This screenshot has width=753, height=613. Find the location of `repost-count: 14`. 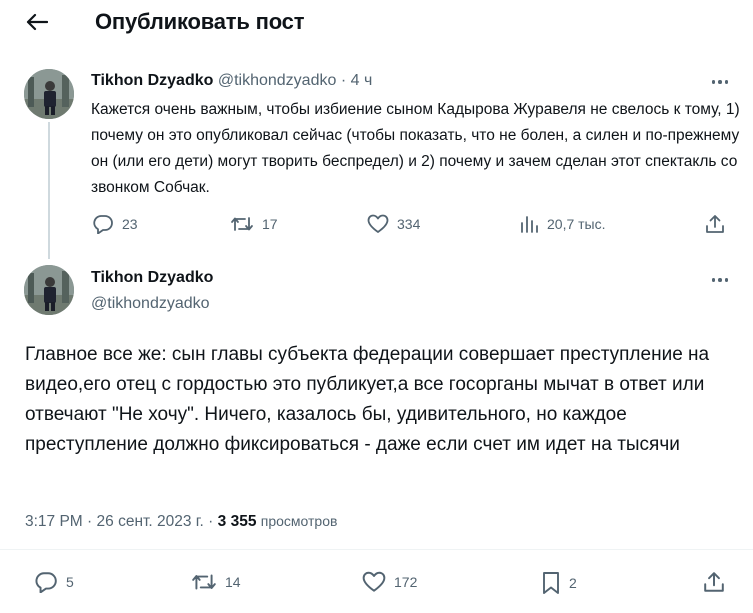

repost-count: 14 is located at coordinates (233, 582).